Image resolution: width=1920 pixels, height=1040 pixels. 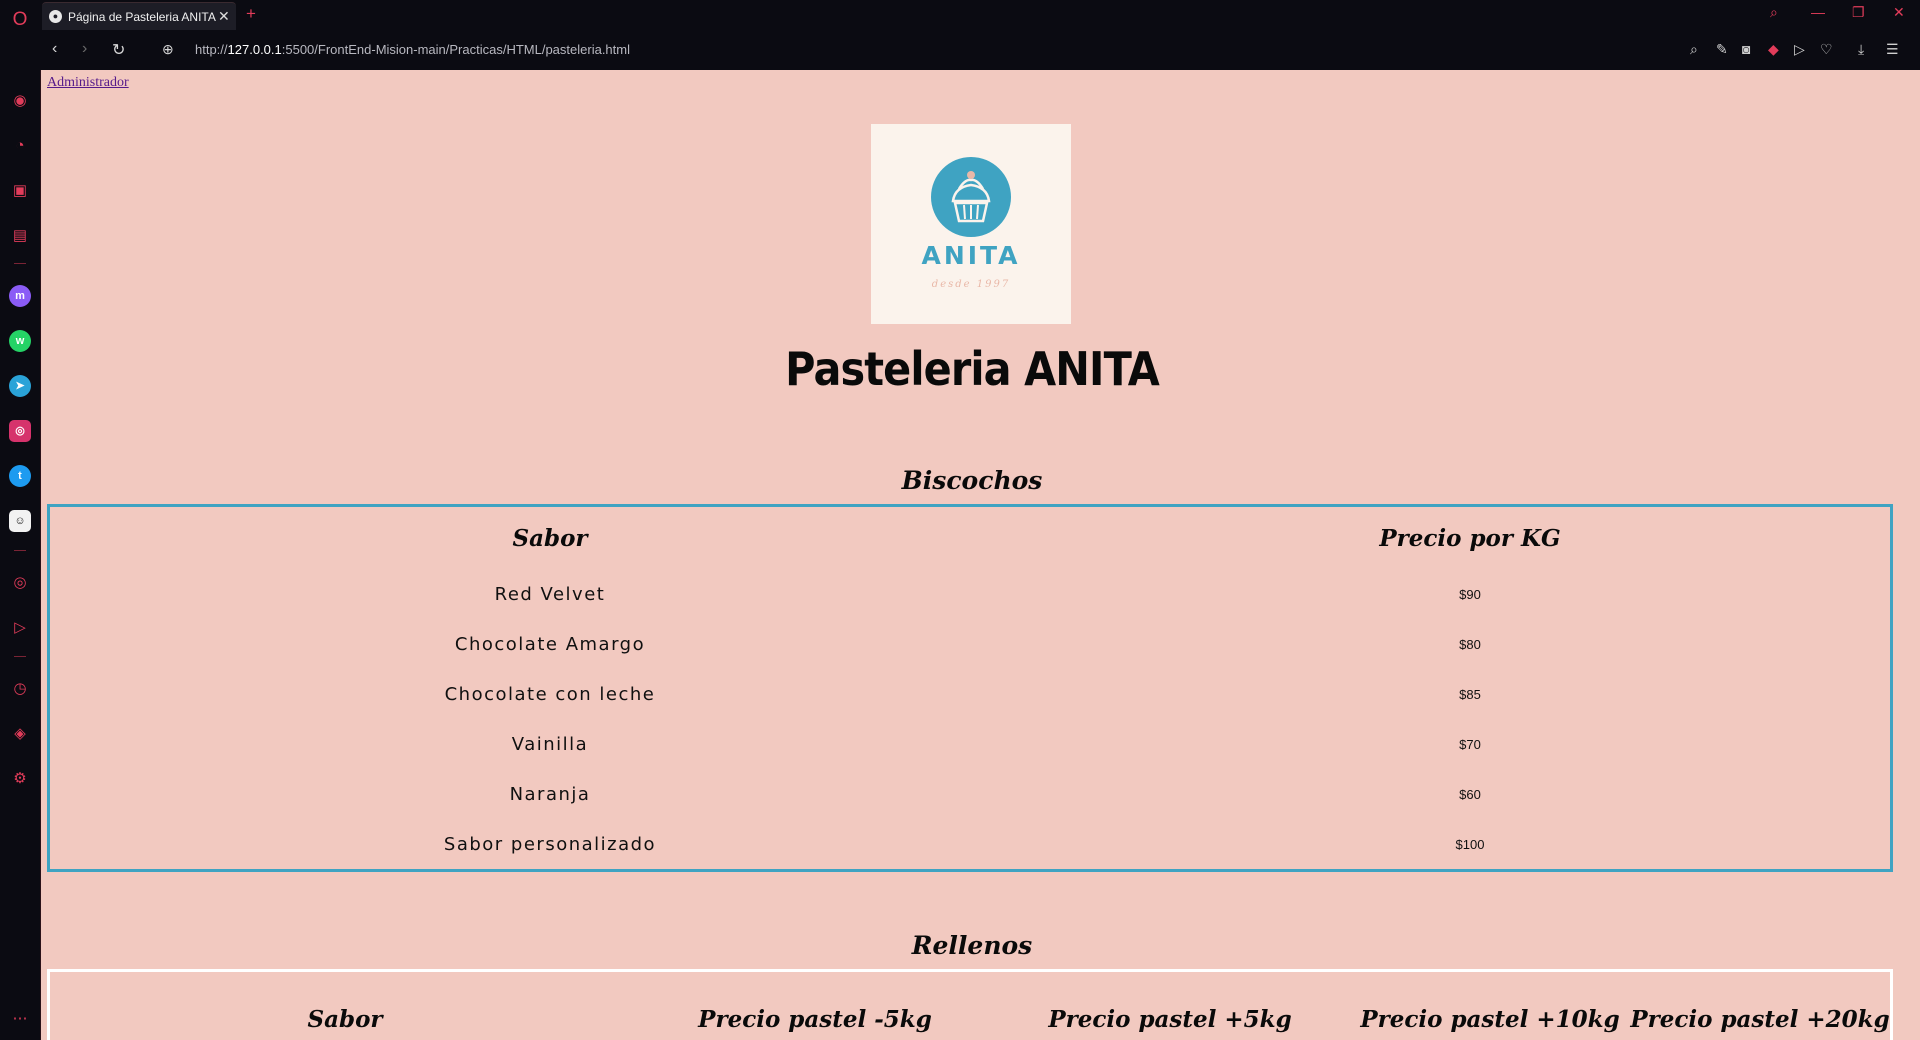 I want to click on reload-icon: ↻, so click(x=118, y=50).